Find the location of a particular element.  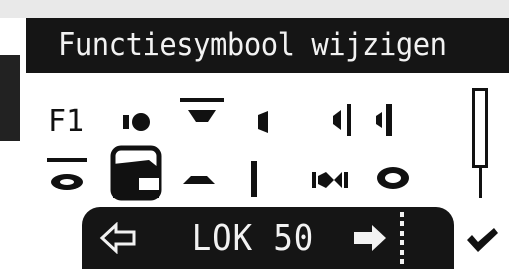

sound-icon is located at coordinates (136, 122).